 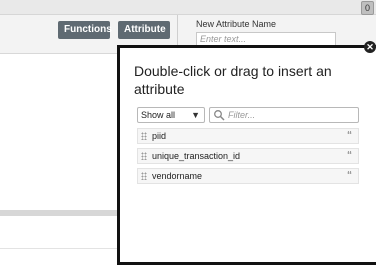 I want to click on attribute-item-vendorname: vendorname “, so click(x=248, y=176).